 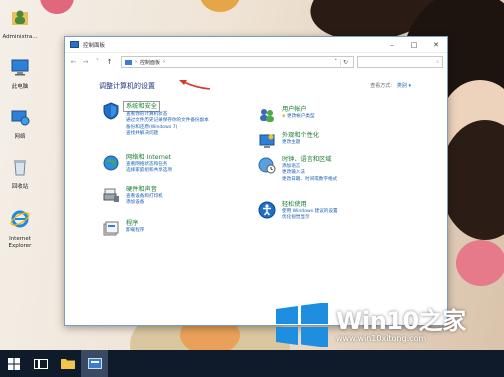 What do you see at coordinates (297, 169) in the screenshot?
I see `category-clock-language-region: 时钟、语言和区域 添加语言 更改输入法 更改日期、时间或数字格式` at bounding box center [297, 169].